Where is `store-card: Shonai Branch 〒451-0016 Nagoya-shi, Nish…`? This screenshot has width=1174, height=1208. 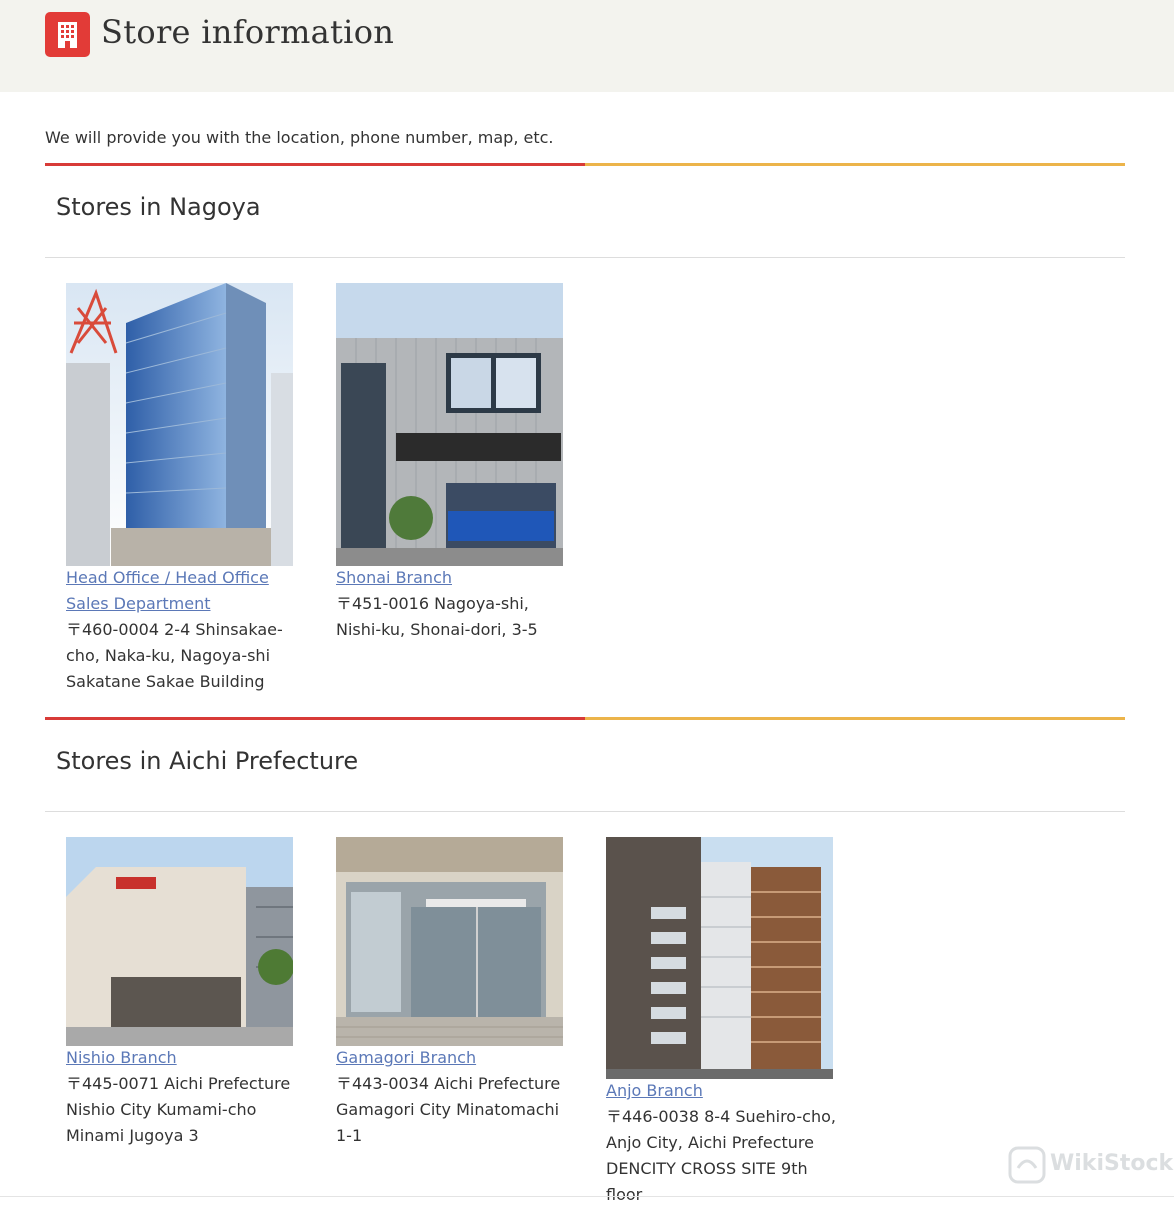
store-card: Shonai Branch 〒451-0016 Nagoya-shi, Nish… is located at coordinates (449, 493).